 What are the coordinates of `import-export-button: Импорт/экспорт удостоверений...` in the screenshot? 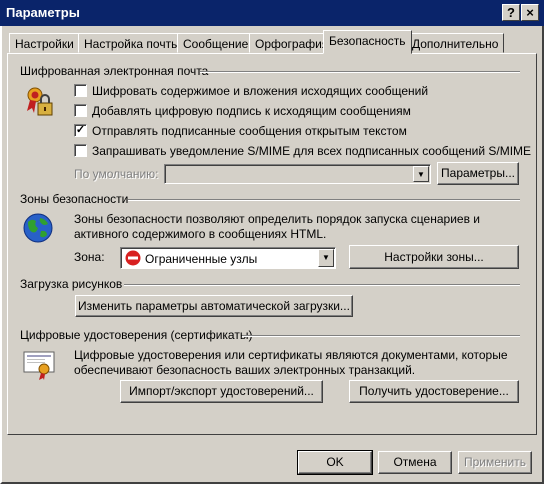 It's located at (221, 391).